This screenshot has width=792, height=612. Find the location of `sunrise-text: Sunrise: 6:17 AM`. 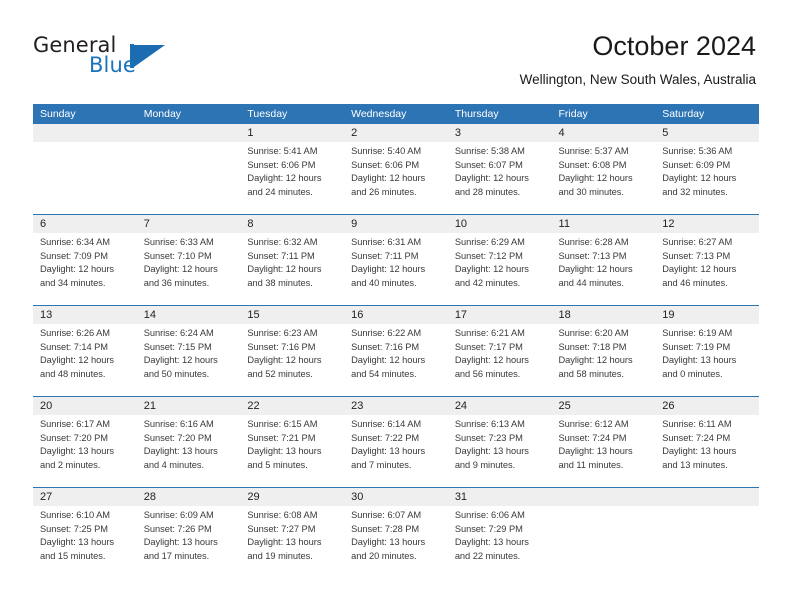

sunrise-text: Sunrise: 6:17 AM is located at coordinates (75, 424).